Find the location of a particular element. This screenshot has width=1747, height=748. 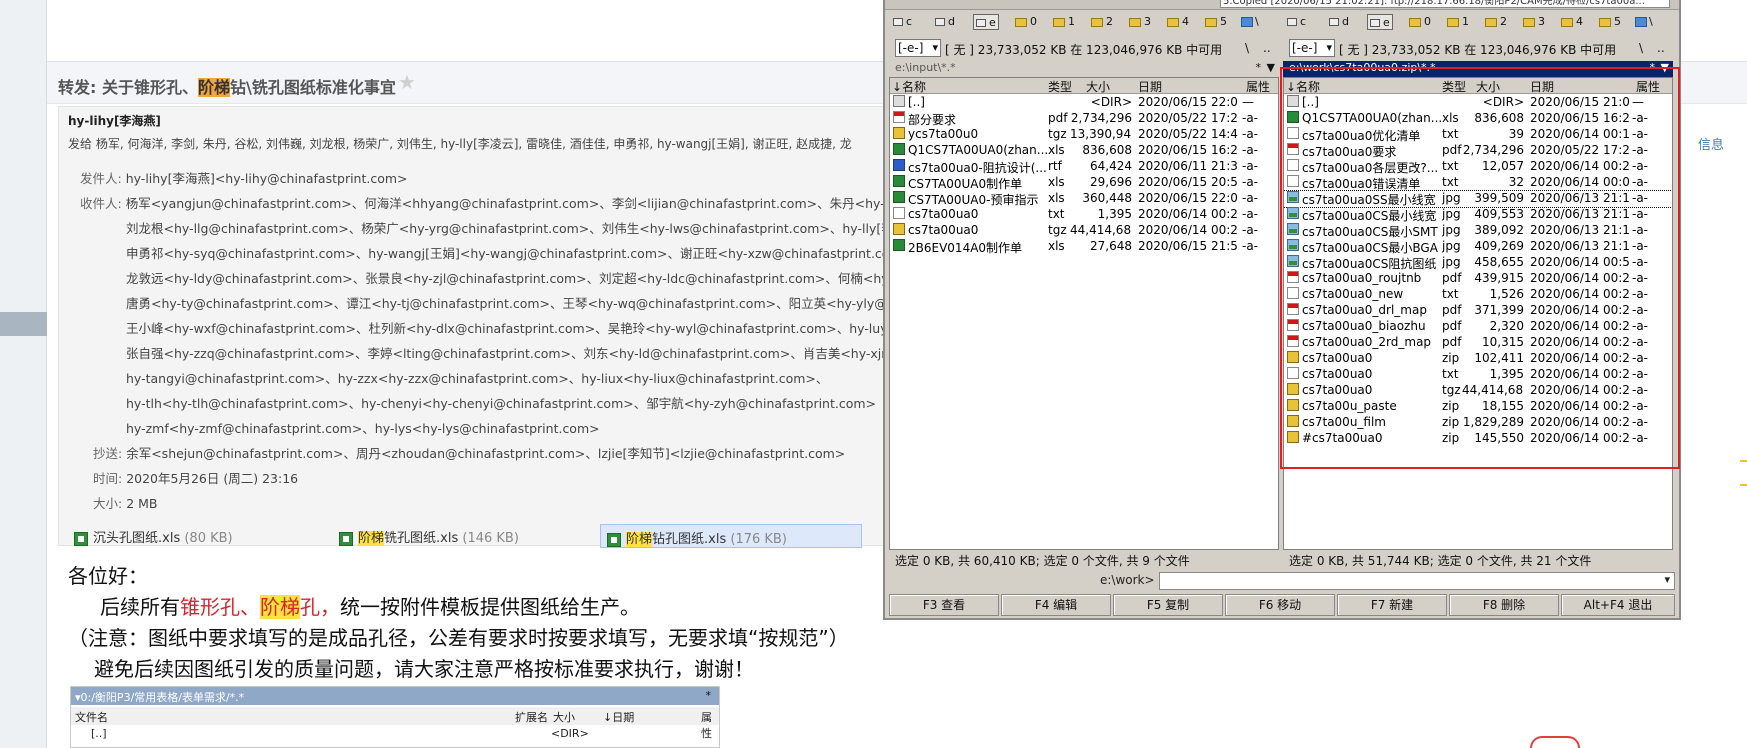

embedded-column-header: 文件名 扩展名 大小 ↓日期 属性 is located at coordinates (395, 723).